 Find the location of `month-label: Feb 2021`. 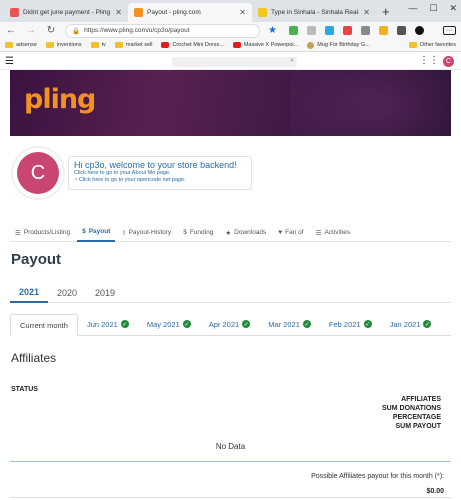

month-label: Feb 2021 is located at coordinates (344, 324).